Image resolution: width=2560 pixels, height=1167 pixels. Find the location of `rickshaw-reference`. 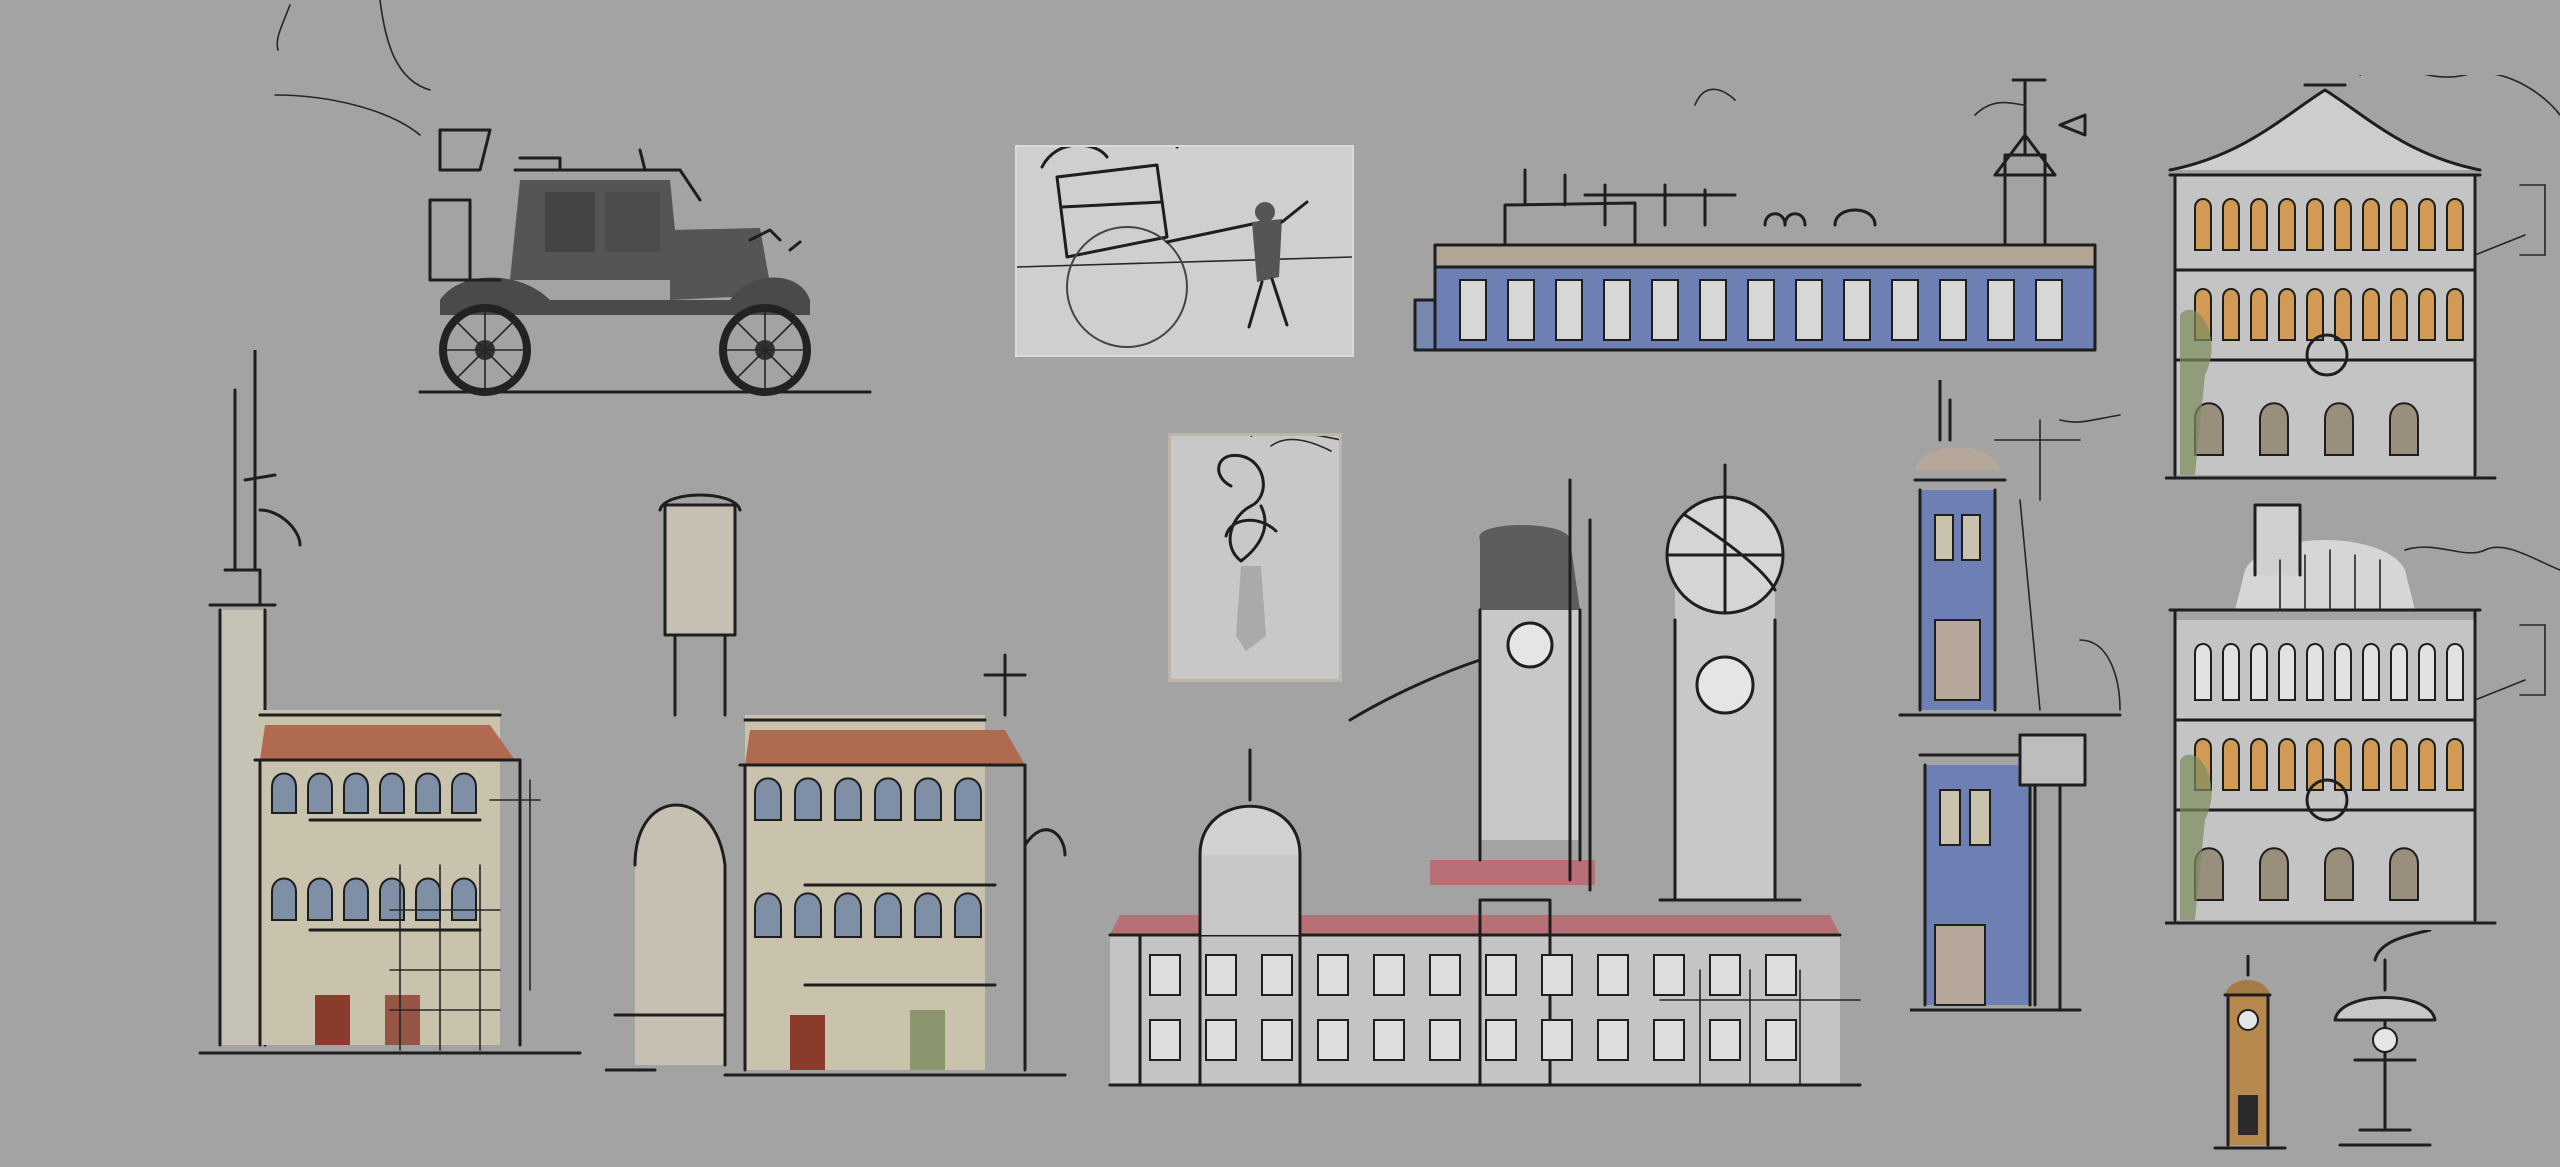

rickshaw-reference is located at coordinates (1184, 251).